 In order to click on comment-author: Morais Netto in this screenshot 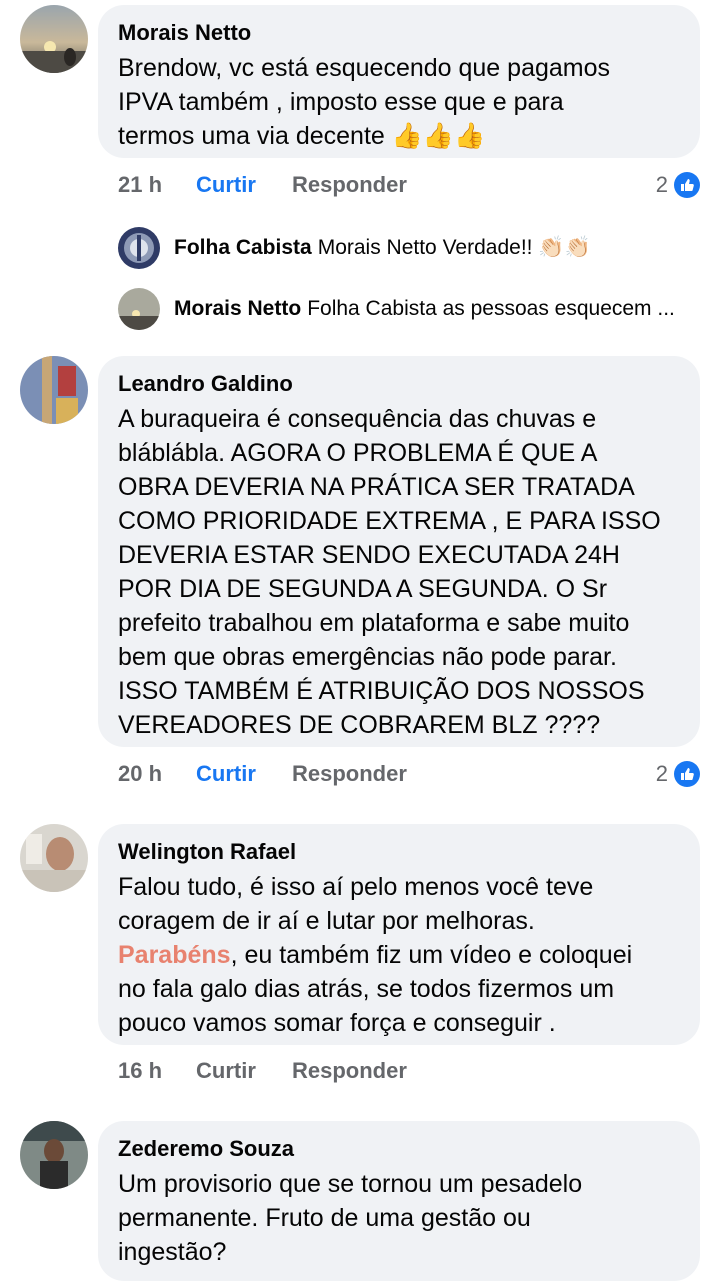, I will do `click(399, 33)`.